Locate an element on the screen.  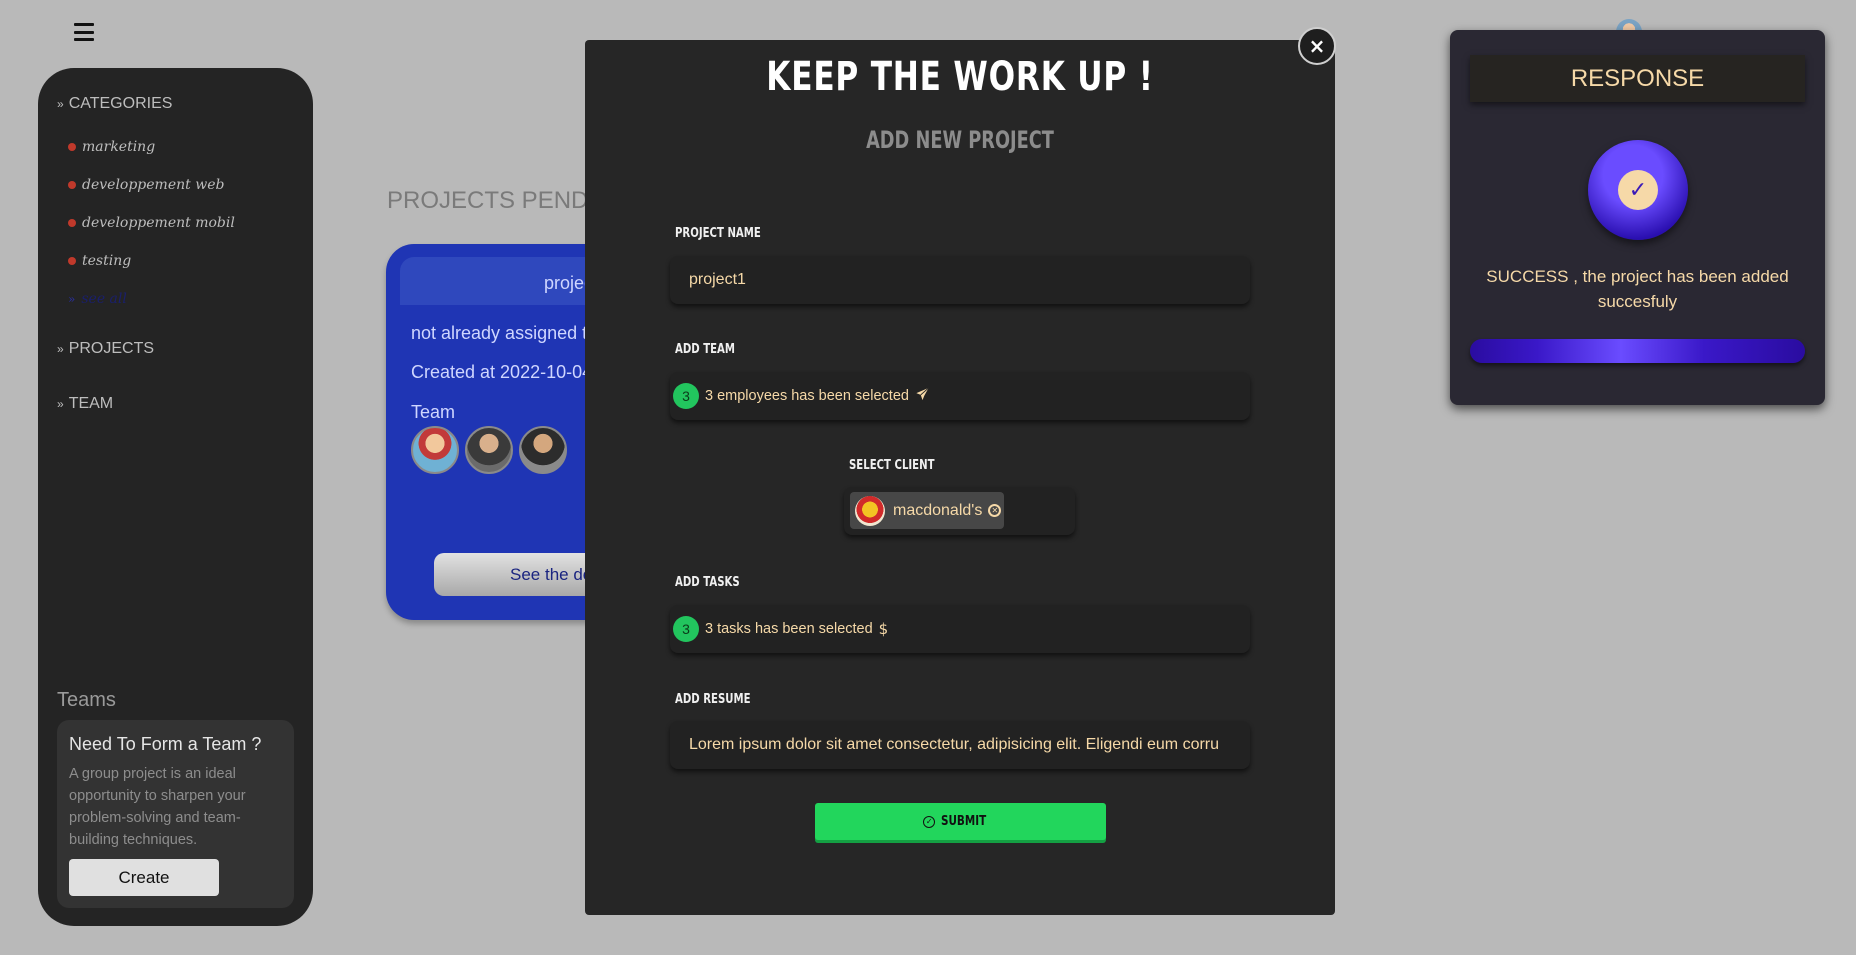
team-label: TEAM is located at coordinates (91, 403).